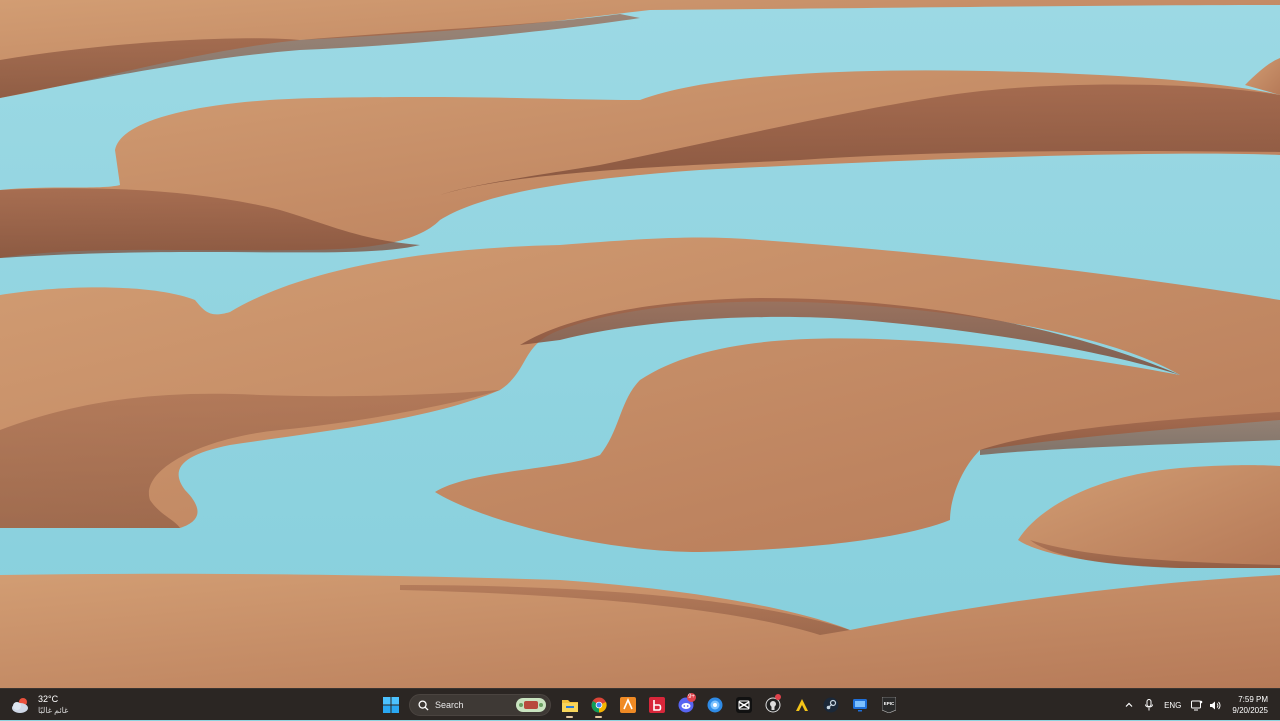  What do you see at coordinates (1253, 699) in the screenshot?
I see `clock-time: 7:59 PM` at bounding box center [1253, 699].